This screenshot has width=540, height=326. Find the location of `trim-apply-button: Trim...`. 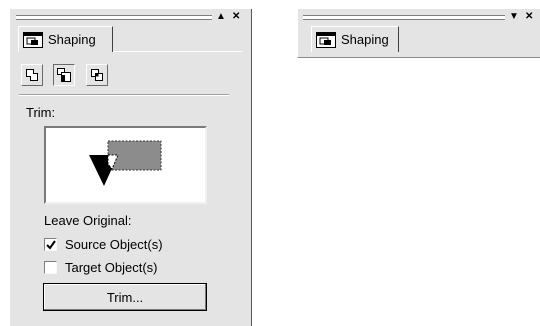

trim-apply-button: Trim... is located at coordinates (125, 297).